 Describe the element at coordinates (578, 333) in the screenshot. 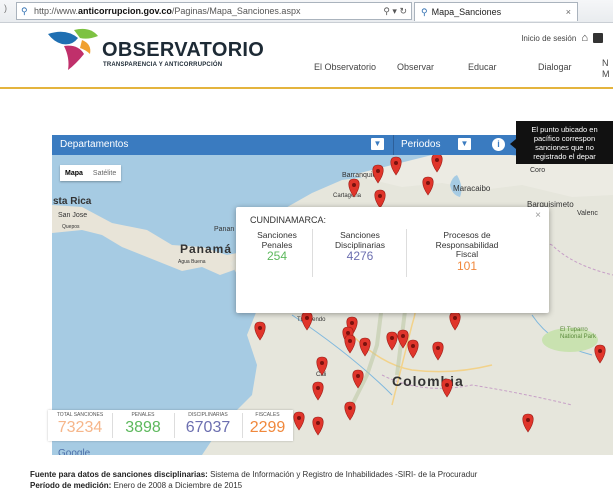

I see `map-label-tuparro: El Tuparro National Park` at that location.